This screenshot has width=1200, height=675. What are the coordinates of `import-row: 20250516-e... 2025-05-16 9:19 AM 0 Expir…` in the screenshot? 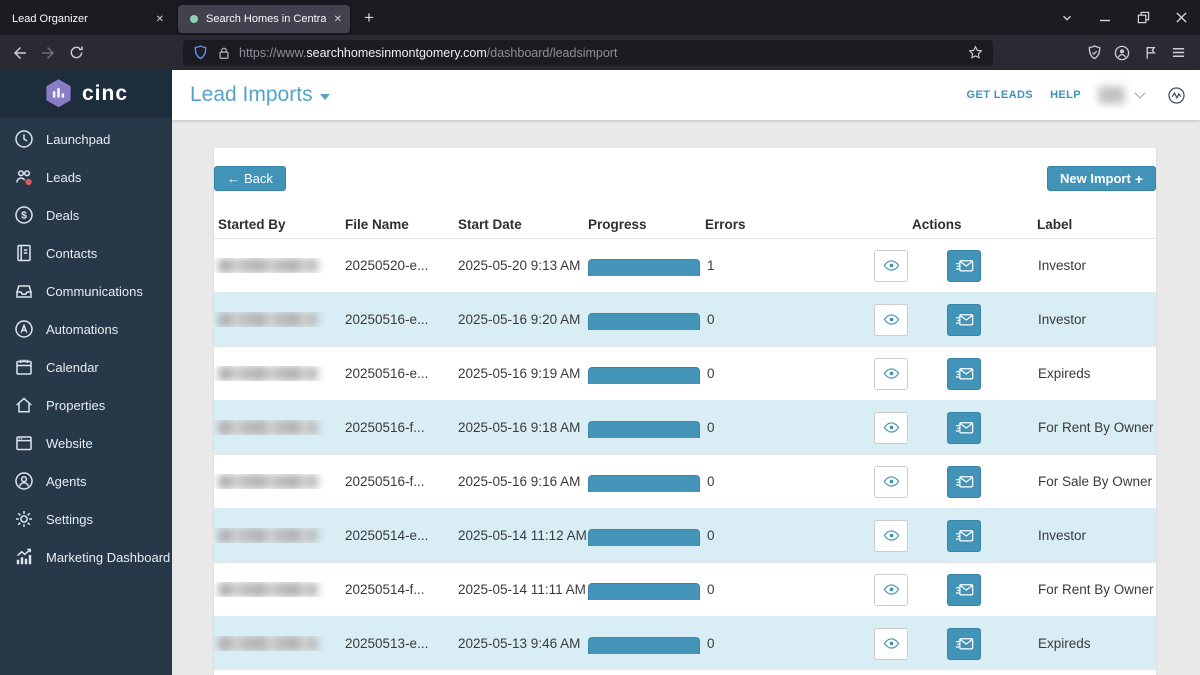 It's located at (685, 373).